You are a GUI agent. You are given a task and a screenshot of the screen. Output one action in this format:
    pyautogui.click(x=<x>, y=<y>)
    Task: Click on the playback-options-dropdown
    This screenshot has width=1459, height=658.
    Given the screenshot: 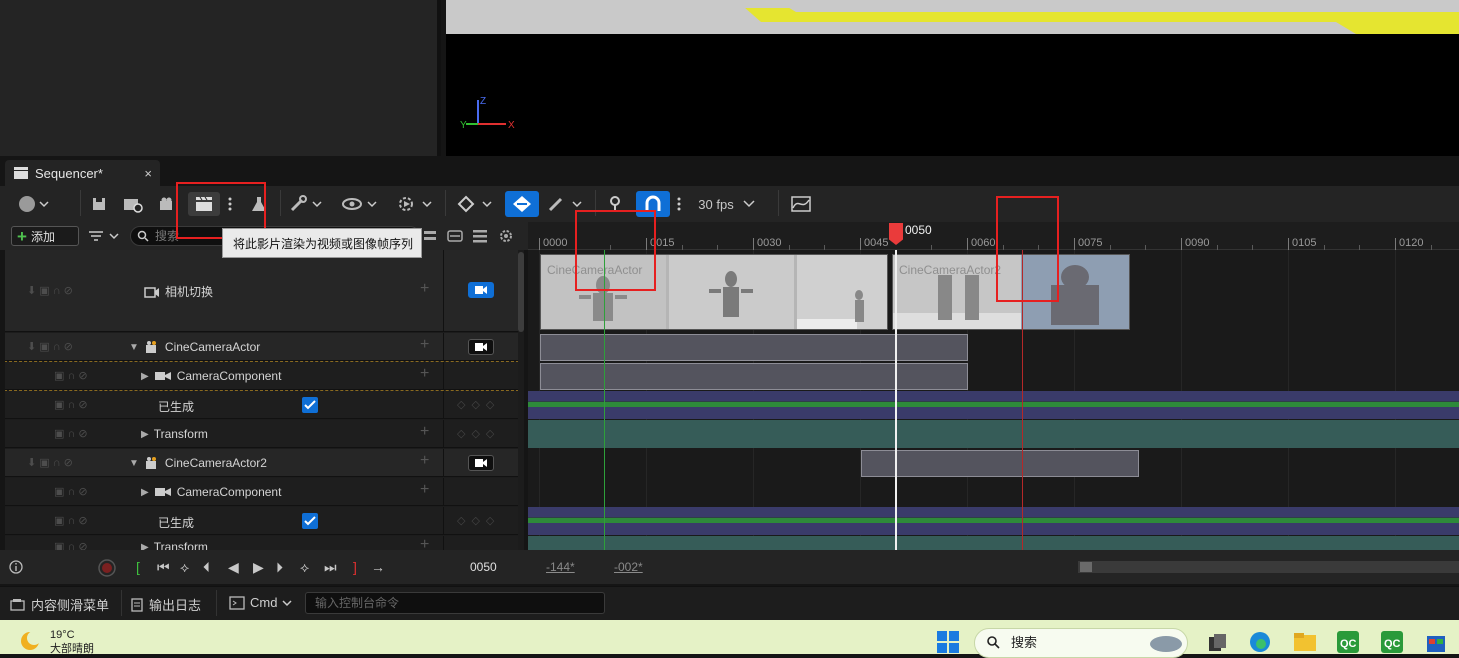 What is the action you would take?
    pyautogui.click(x=415, y=204)
    